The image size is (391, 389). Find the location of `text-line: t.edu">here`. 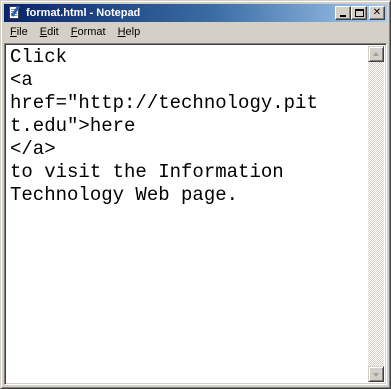

text-line: t.edu">here is located at coordinates (73, 126).